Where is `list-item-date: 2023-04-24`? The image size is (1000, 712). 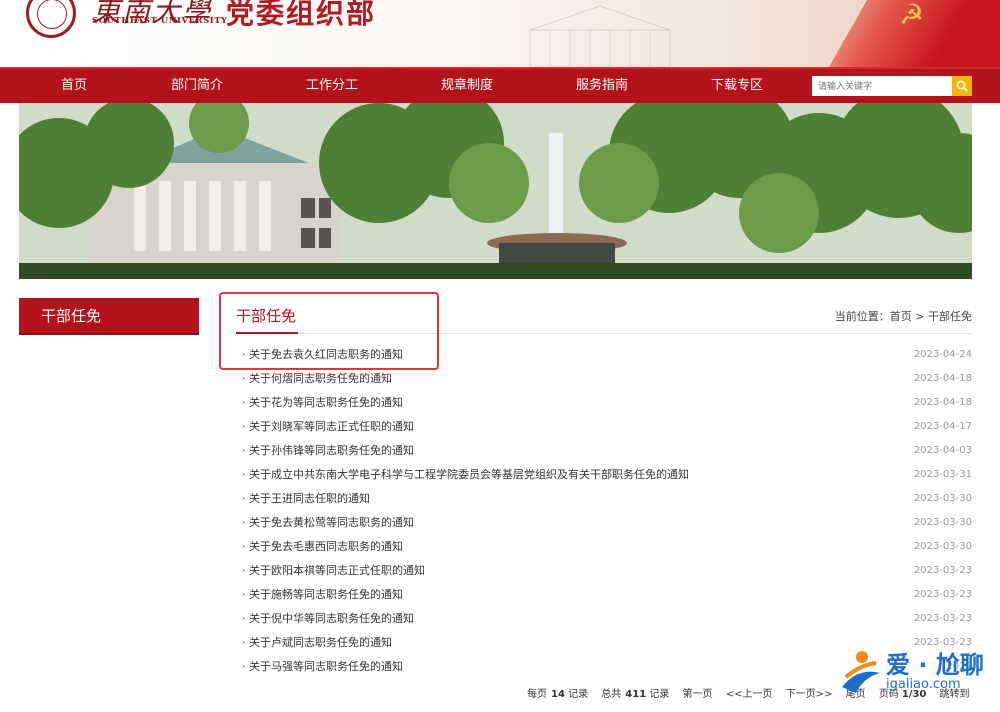 list-item-date: 2023-04-24 is located at coordinates (942, 354).